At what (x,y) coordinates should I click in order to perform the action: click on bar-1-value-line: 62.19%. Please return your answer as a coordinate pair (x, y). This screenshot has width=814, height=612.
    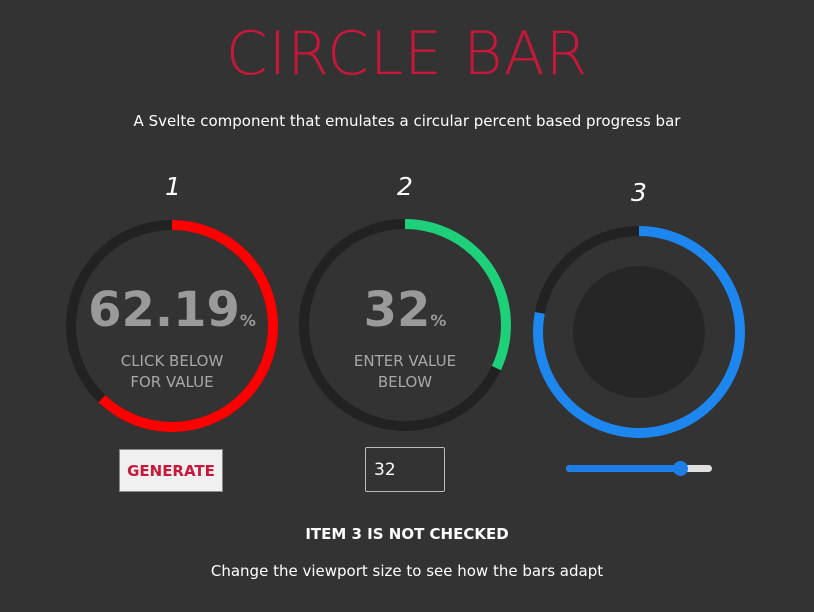
    Looking at the image, I should click on (172, 315).